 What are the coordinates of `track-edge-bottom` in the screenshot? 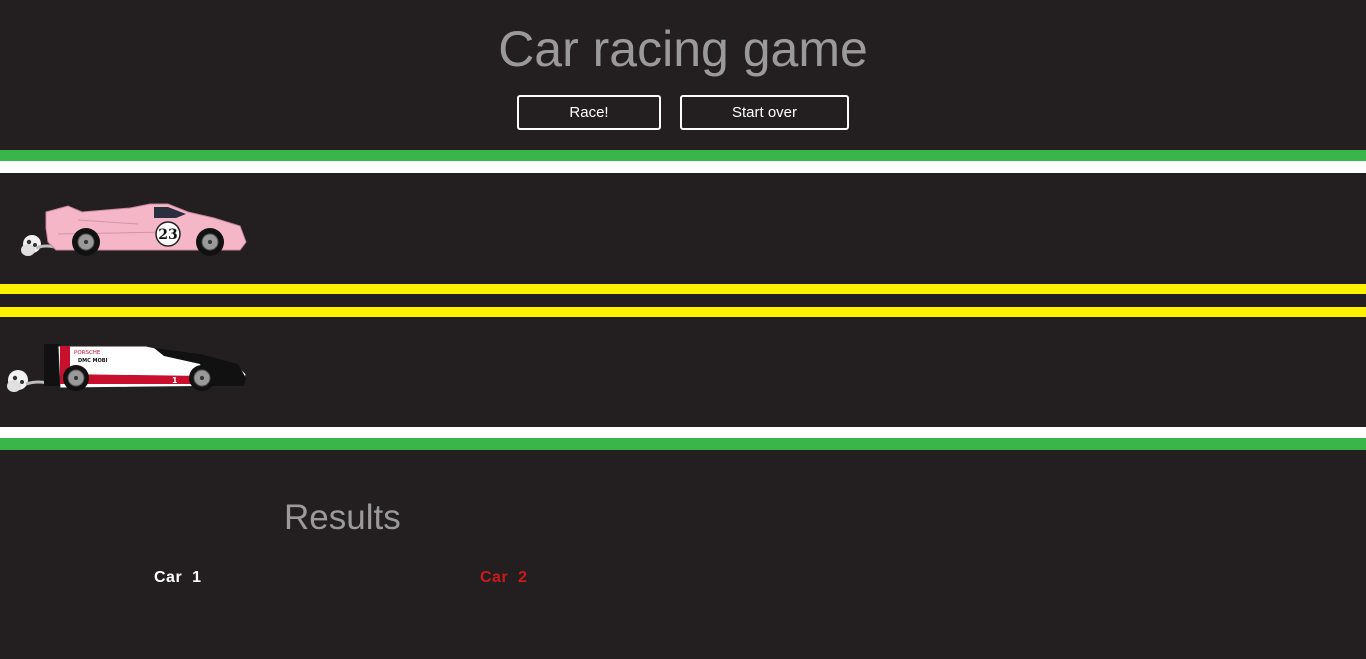 It's located at (683, 432).